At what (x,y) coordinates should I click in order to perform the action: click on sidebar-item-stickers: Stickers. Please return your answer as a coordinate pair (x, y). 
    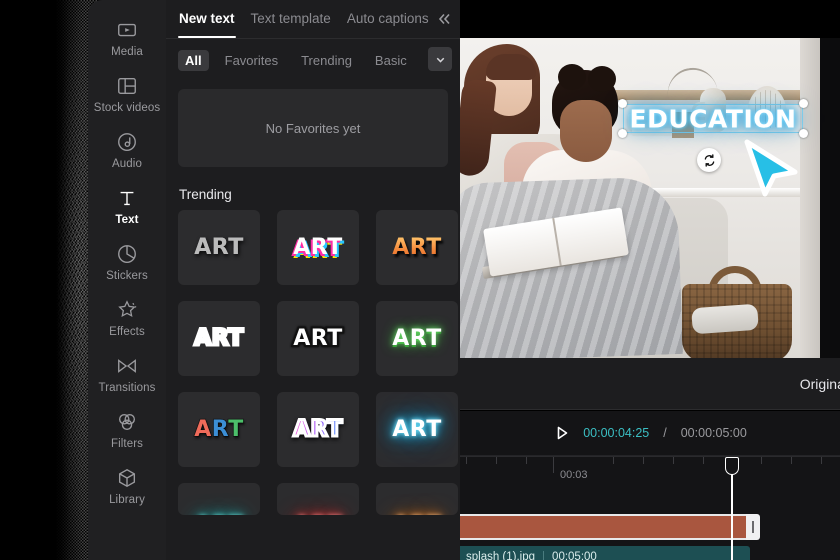
    Looking at the image, I should click on (127, 262).